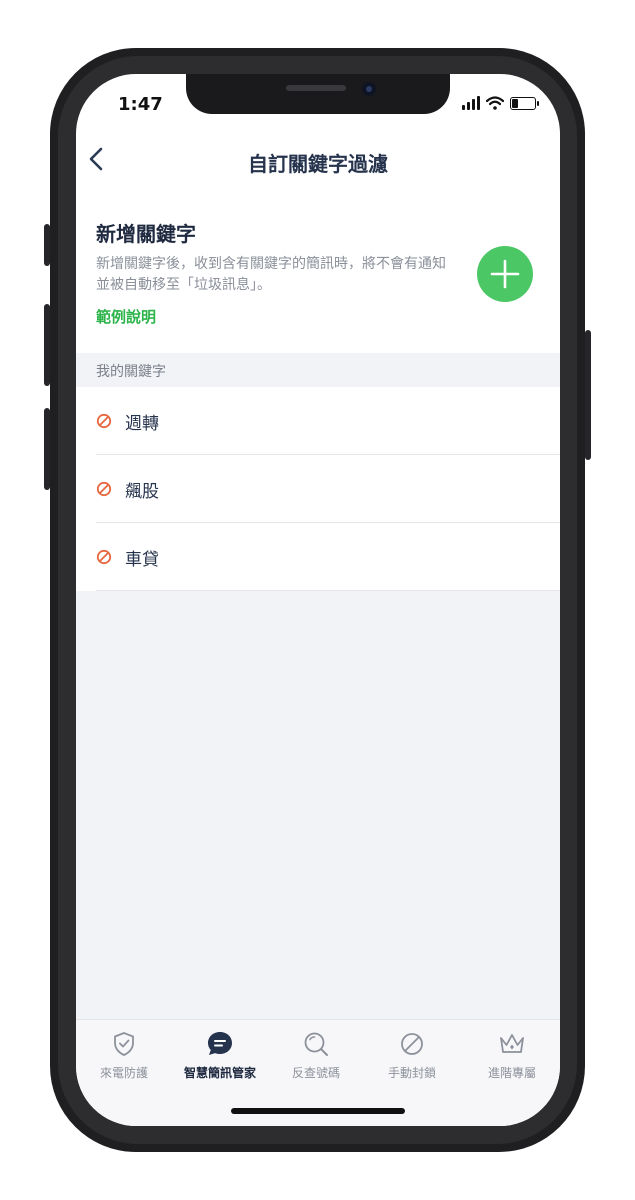 This screenshot has width=635, height=1200. Describe the element at coordinates (369, 89) in the screenshot. I see `front-camera` at that location.